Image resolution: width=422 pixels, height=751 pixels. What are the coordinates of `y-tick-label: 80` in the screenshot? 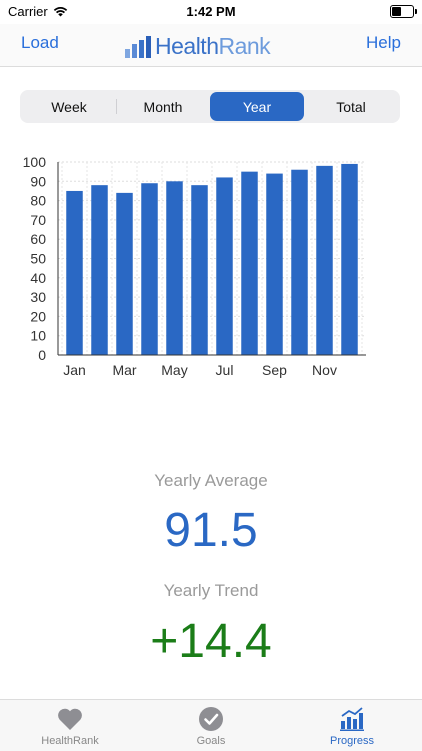 It's located at (38, 201).